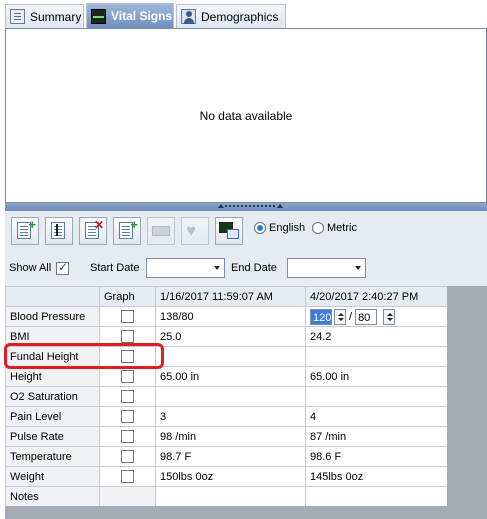  Describe the element at coordinates (229, 231) in the screenshot. I see `monitor-import-button` at that location.